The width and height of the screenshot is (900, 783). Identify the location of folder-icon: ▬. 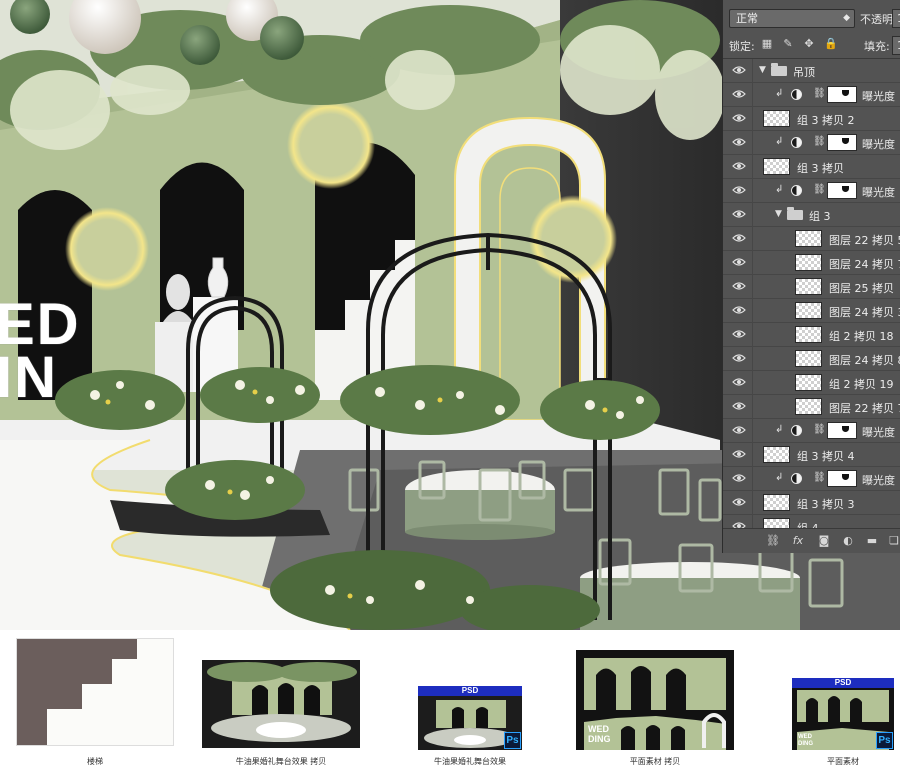
(872, 541).